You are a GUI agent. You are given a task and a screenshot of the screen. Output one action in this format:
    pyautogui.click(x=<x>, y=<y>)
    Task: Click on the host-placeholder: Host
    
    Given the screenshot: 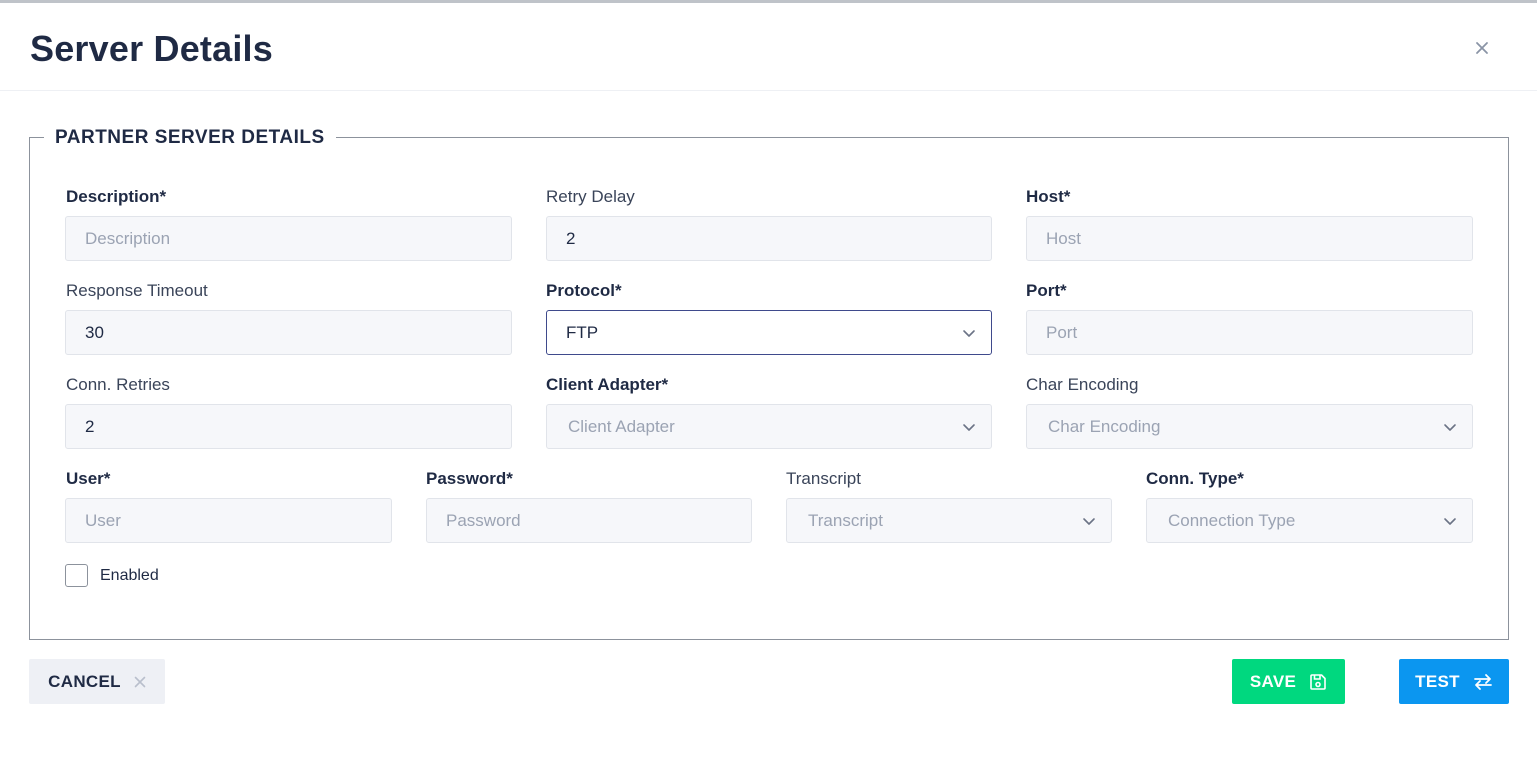 What is the action you would take?
    pyautogui.click(x=1063, y=238)
    